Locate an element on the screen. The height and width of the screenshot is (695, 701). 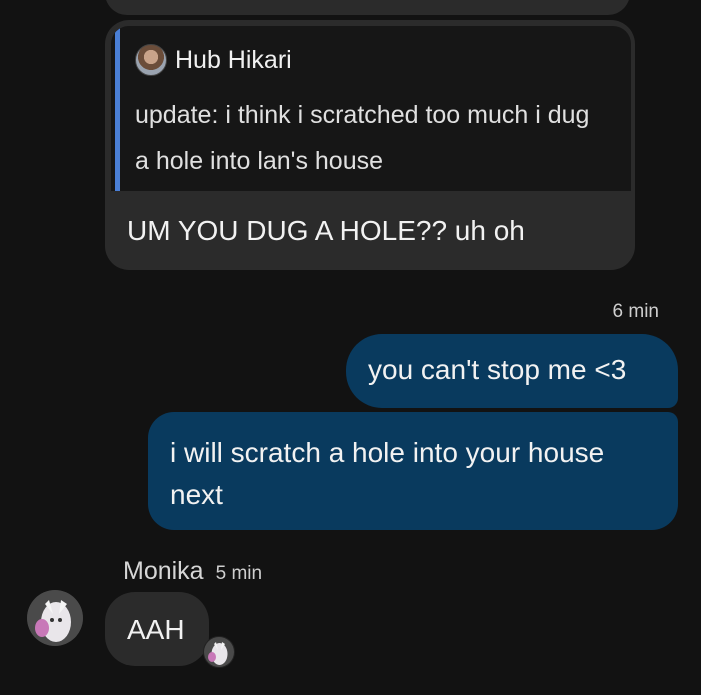
message-text: AAH is located at coordinates (156, 629).